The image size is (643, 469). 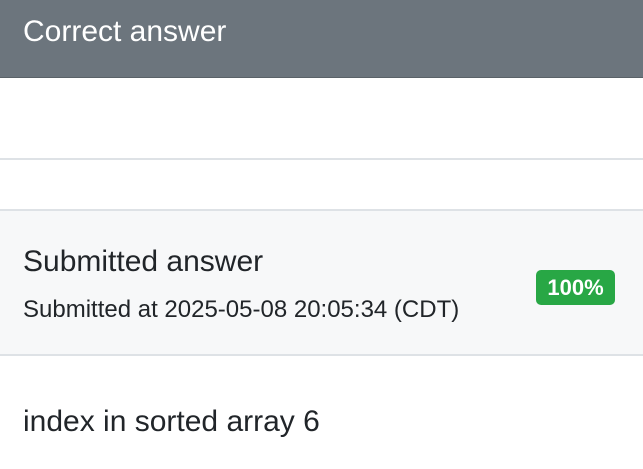 I want to click on submission-timestamp: Submitted at 2025-05-08 20:05:34 (CDT), so click(x=241, y=309).